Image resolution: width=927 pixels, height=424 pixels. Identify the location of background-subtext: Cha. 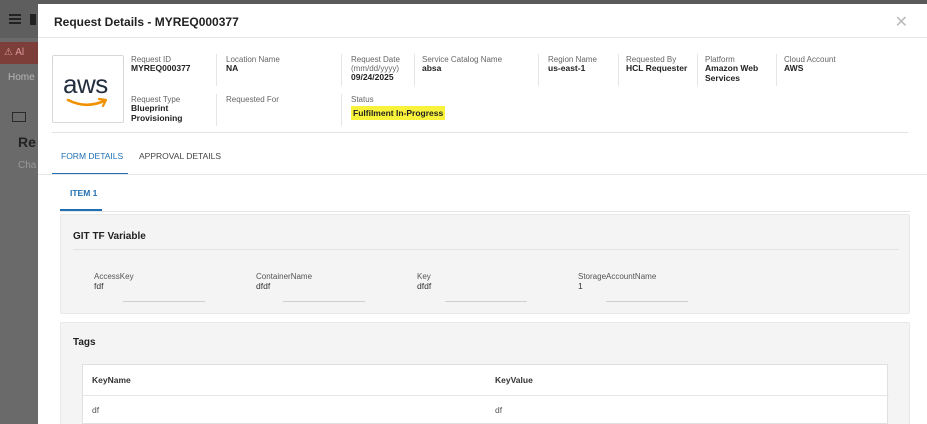
(27, 165).